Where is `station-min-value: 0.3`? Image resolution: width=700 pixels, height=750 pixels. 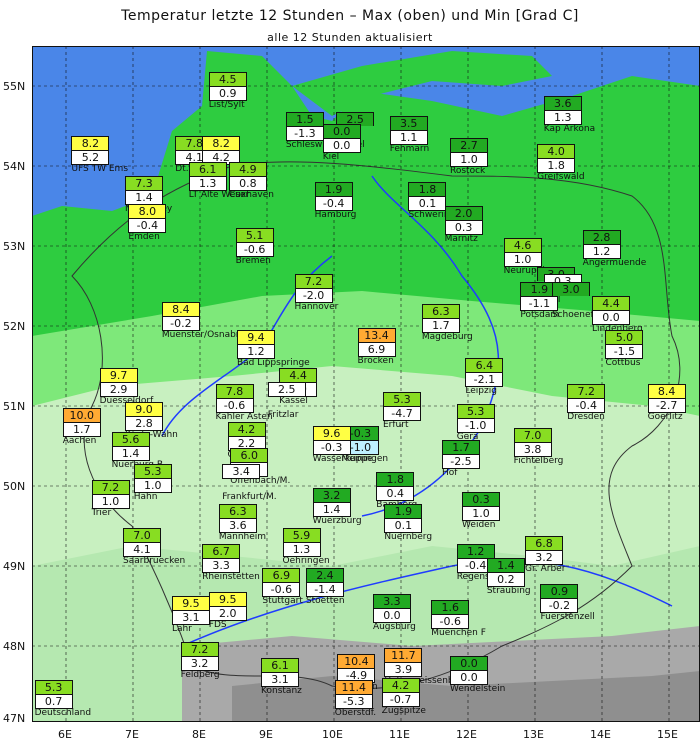 station-min-value: 0.3 is located at coordinates (463, 228).